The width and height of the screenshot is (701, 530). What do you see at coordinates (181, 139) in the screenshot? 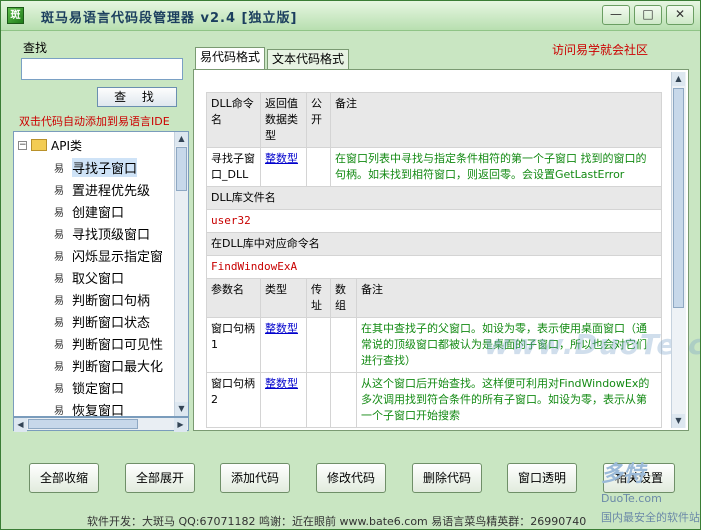
I see `scroll-up-icon: ▲` at bounding box center [181, 139].